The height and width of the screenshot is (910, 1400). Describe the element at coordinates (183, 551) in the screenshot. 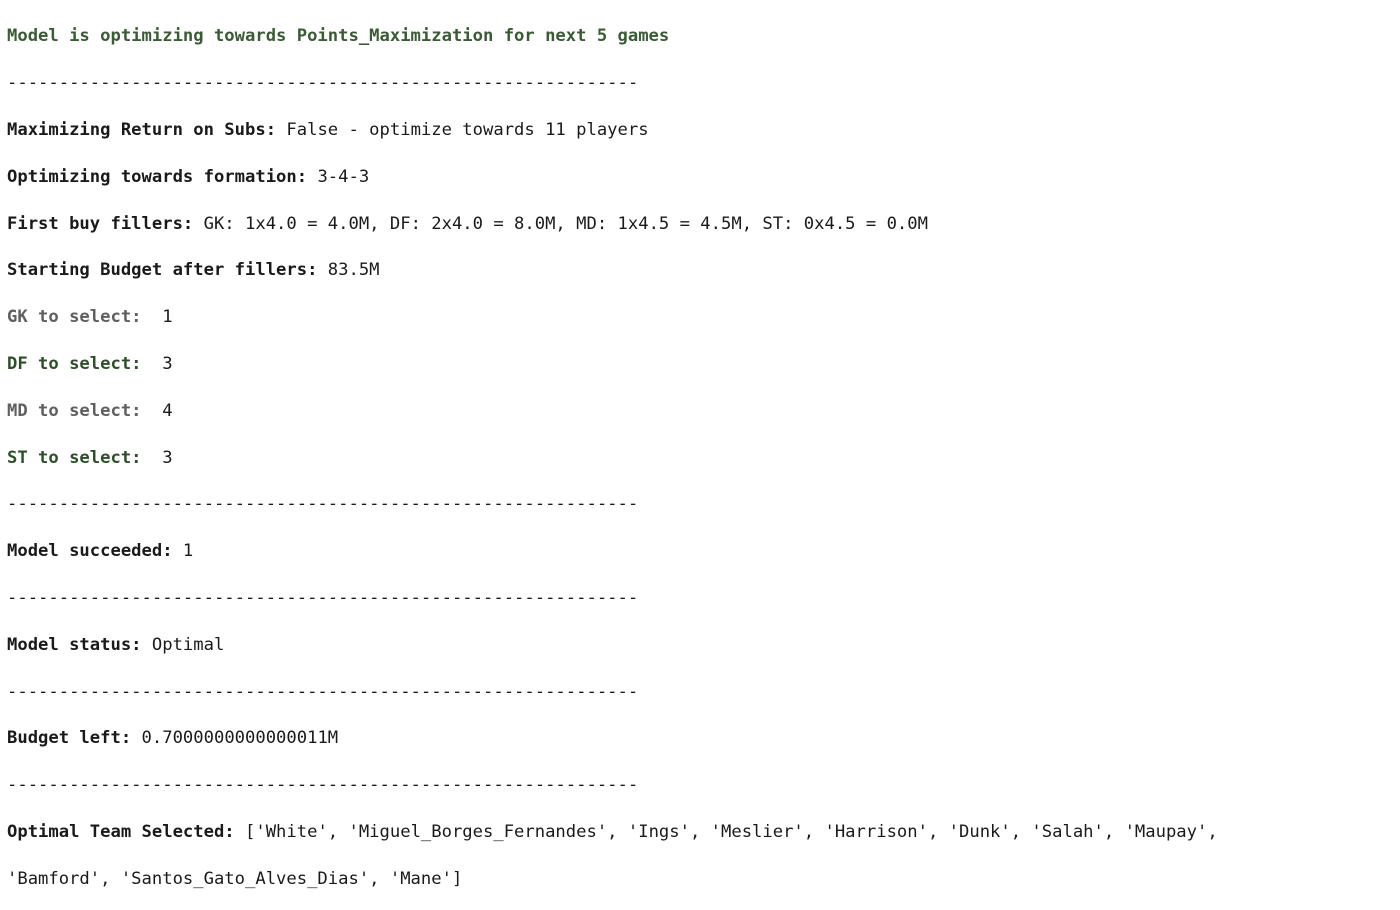

I see `succeeded-value: 1` at that location.